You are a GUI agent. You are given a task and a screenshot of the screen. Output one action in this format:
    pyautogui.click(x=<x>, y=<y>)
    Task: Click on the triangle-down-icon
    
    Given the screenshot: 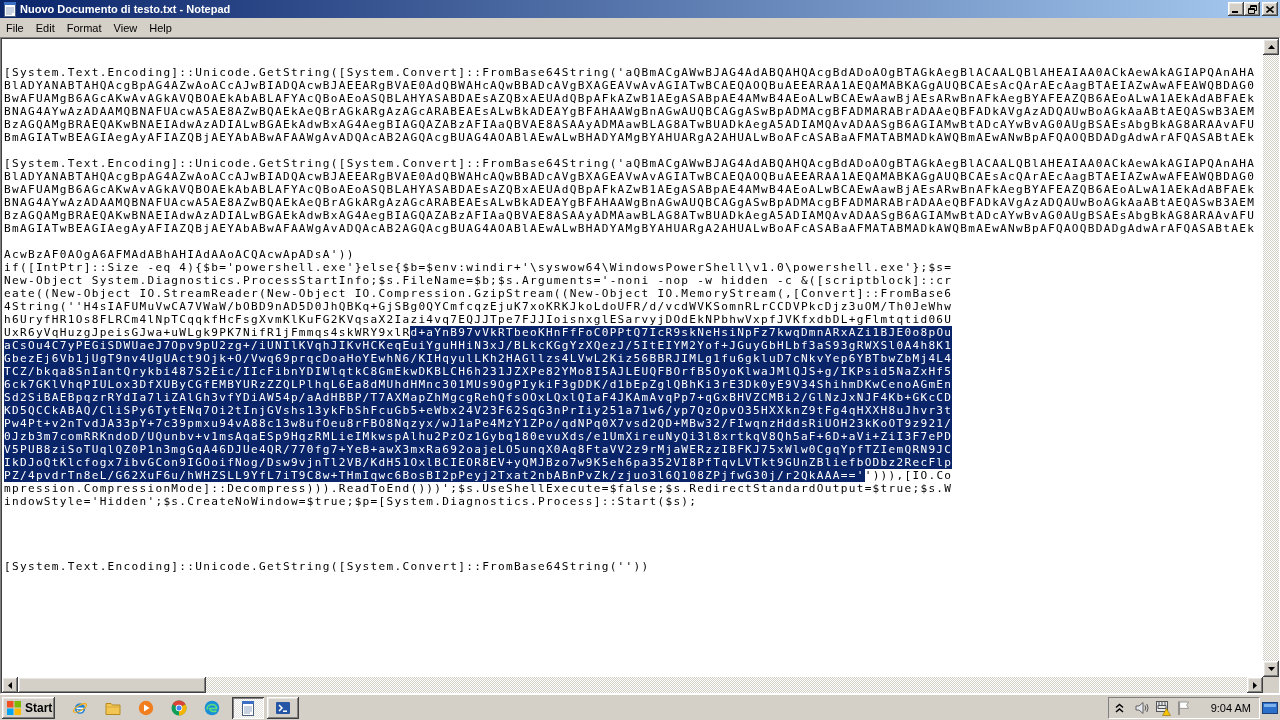 What is the action you would take?
    pyautogui.click(x=1271, y=669)
    